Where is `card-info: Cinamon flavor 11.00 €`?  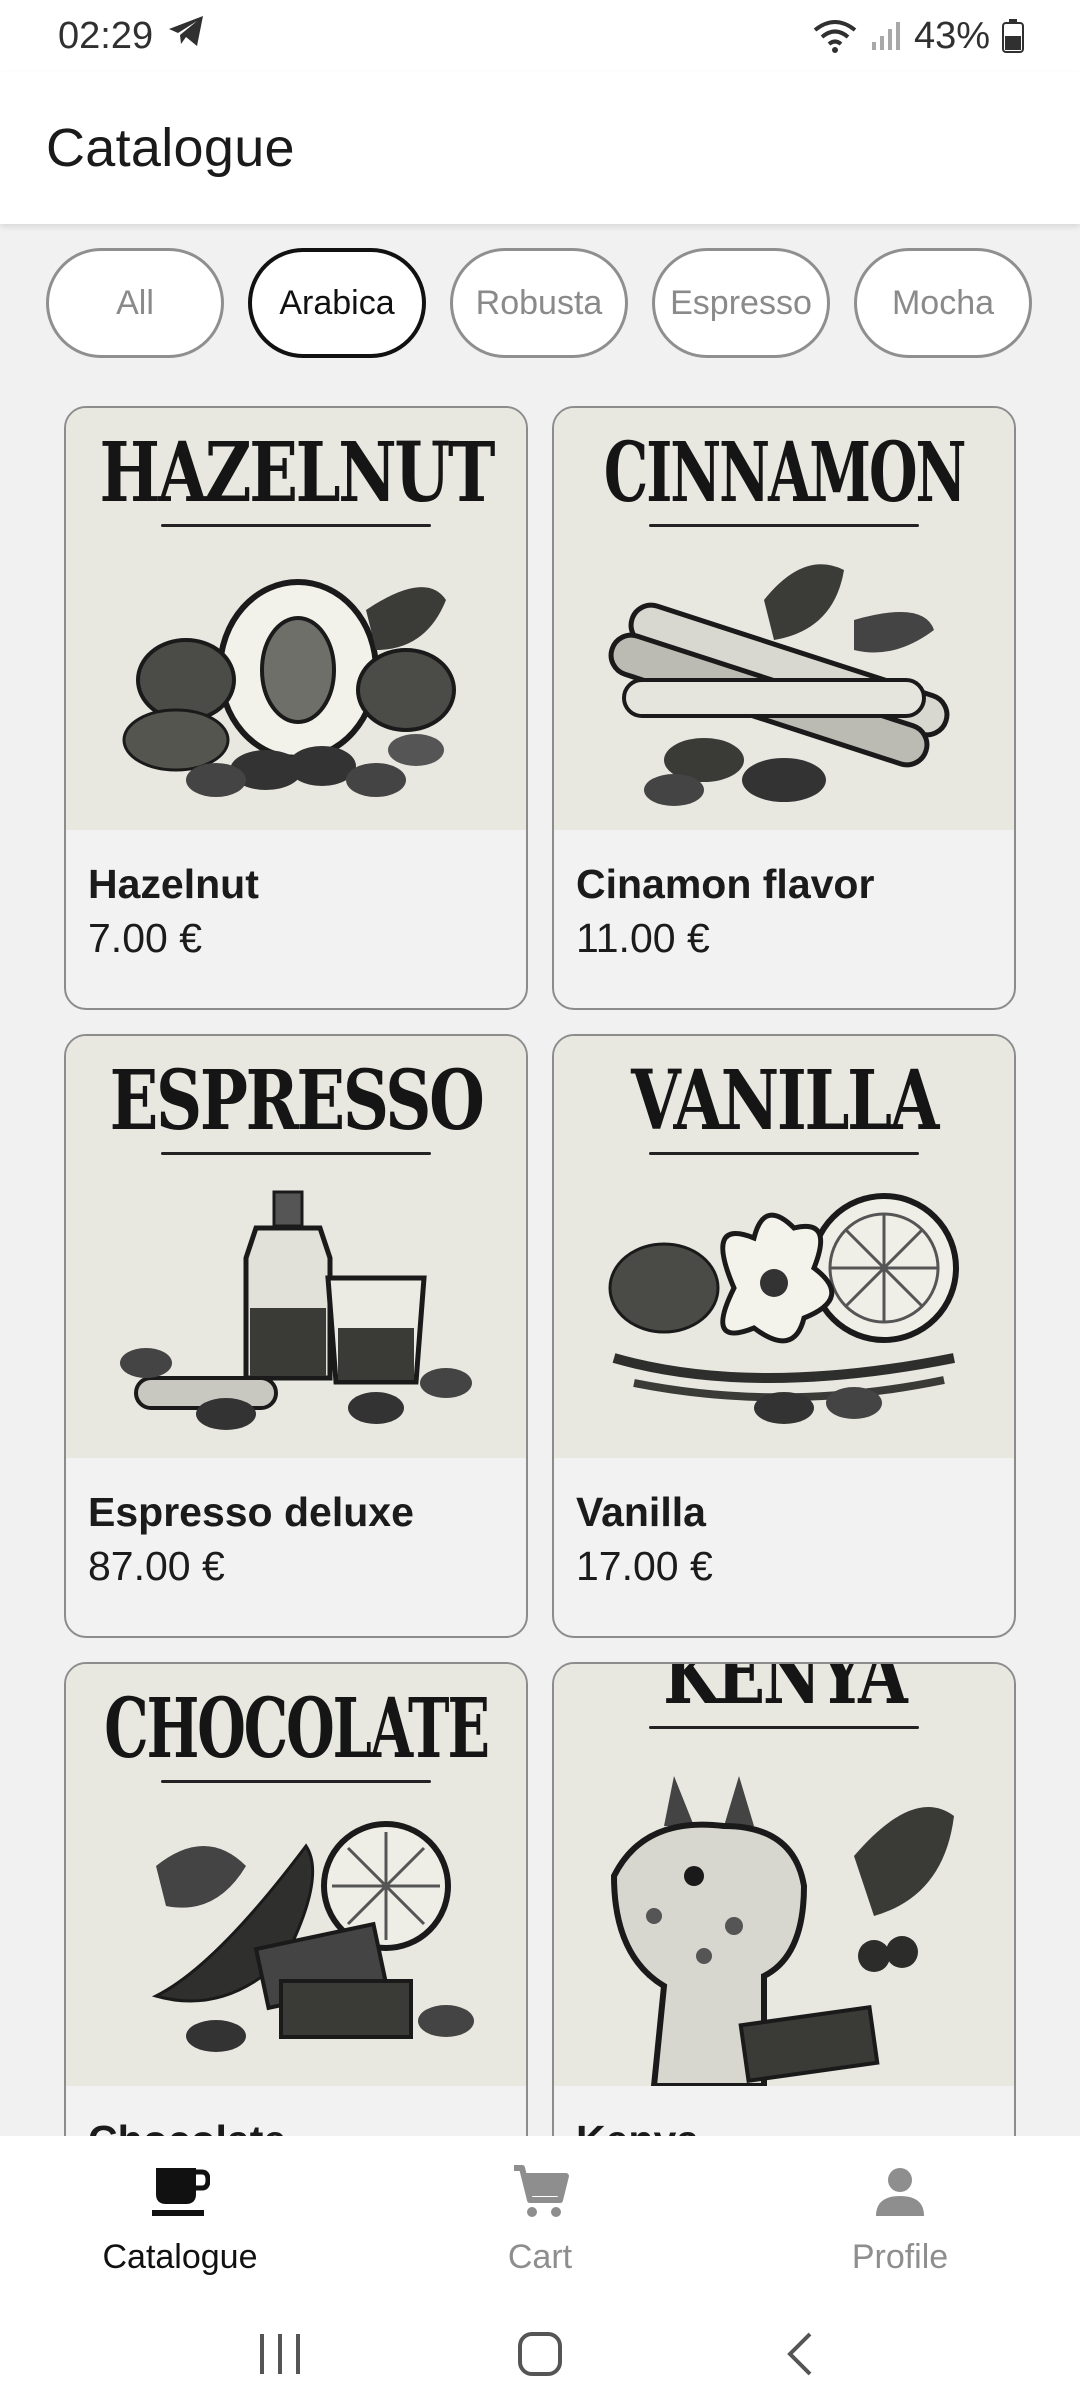
card-info: Cinamon flavor 11.00 € is located at coordinates (784, 896).